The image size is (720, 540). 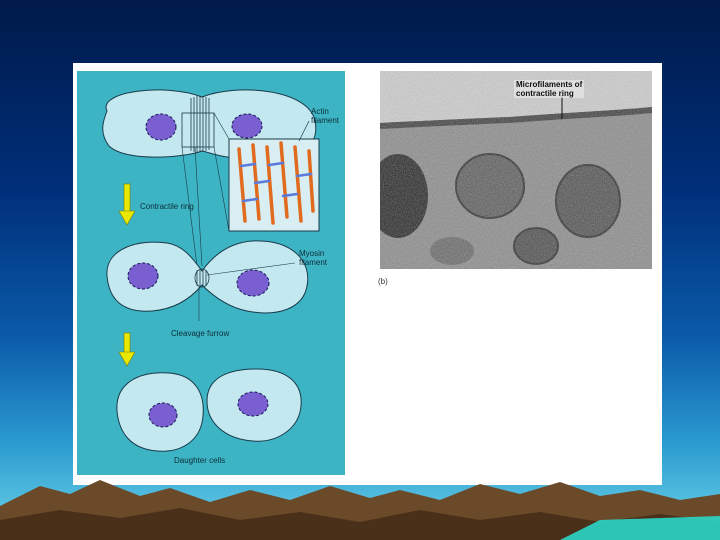 I want to click on electron-micrograph: Microfilaments of contractile ring, so click(x=516, y=170).